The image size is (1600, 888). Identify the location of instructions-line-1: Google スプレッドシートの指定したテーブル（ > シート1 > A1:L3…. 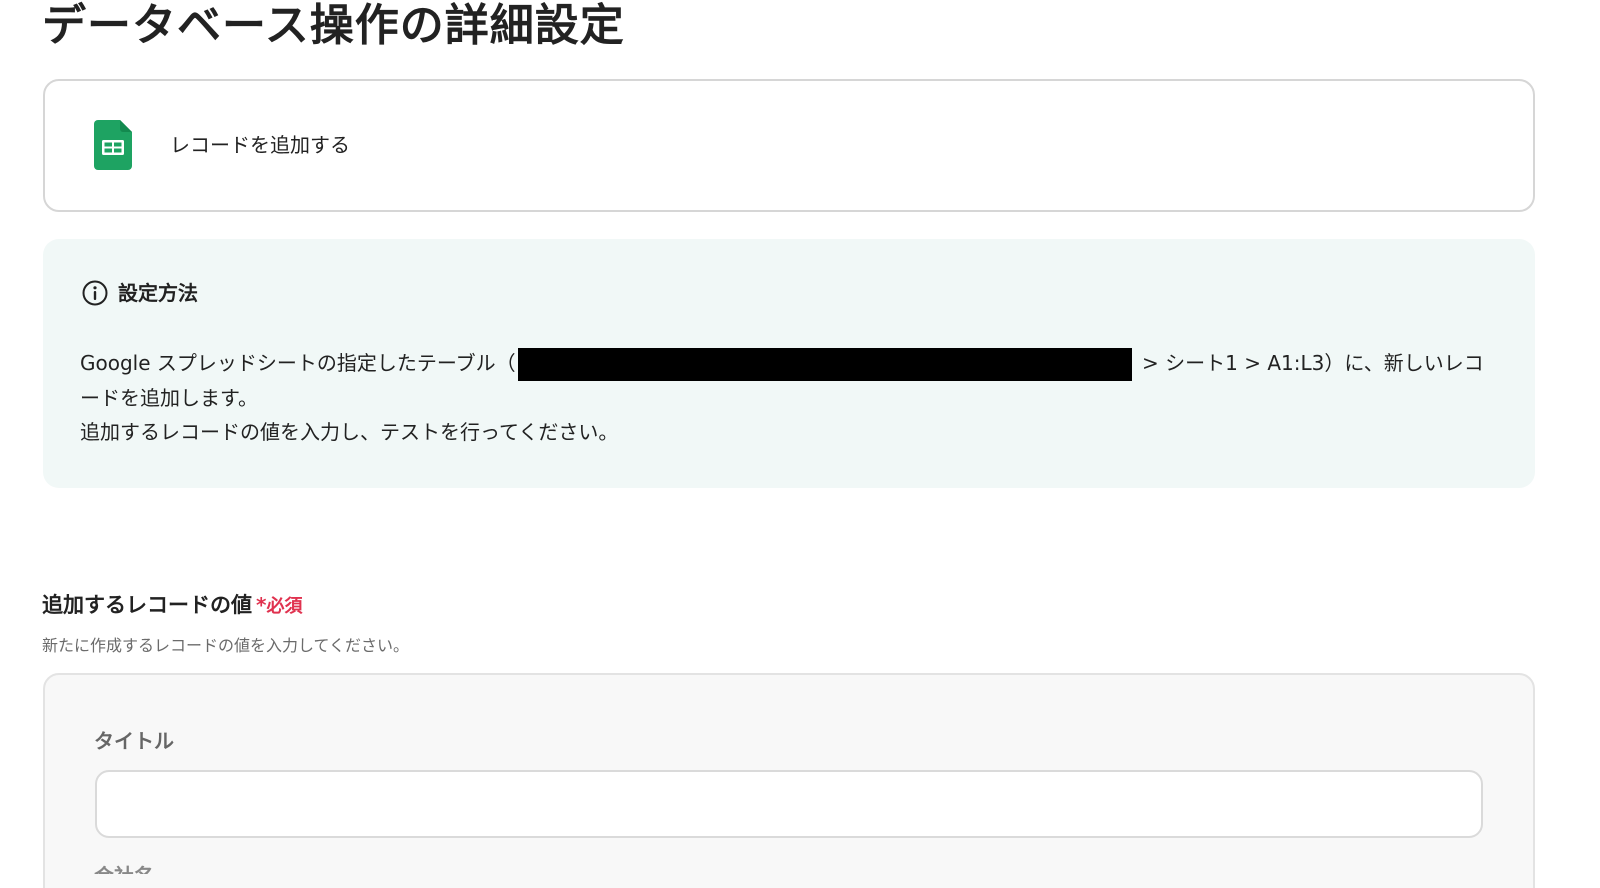
(785, 363).